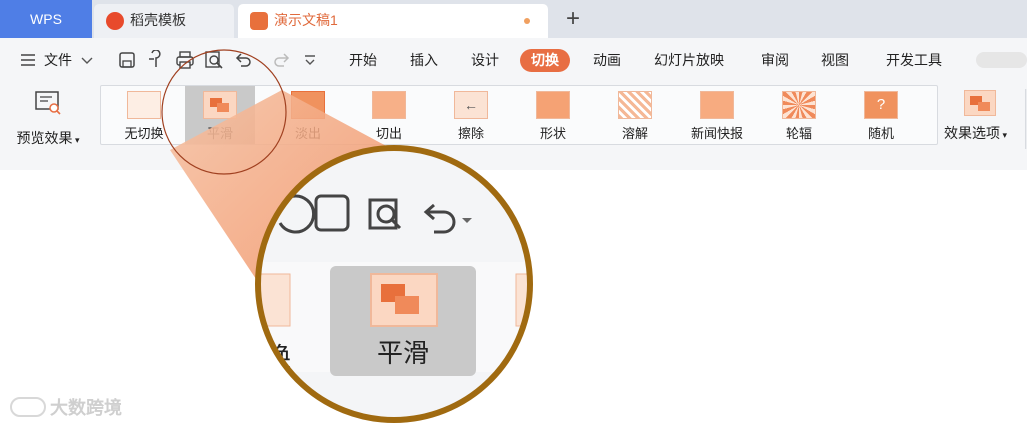 This screenshot has width=1027, height=426. What do you see at coordinates (28, 407) in the screenshot?
I see `watermark-logo-icon` at bounding box center [28, 407].